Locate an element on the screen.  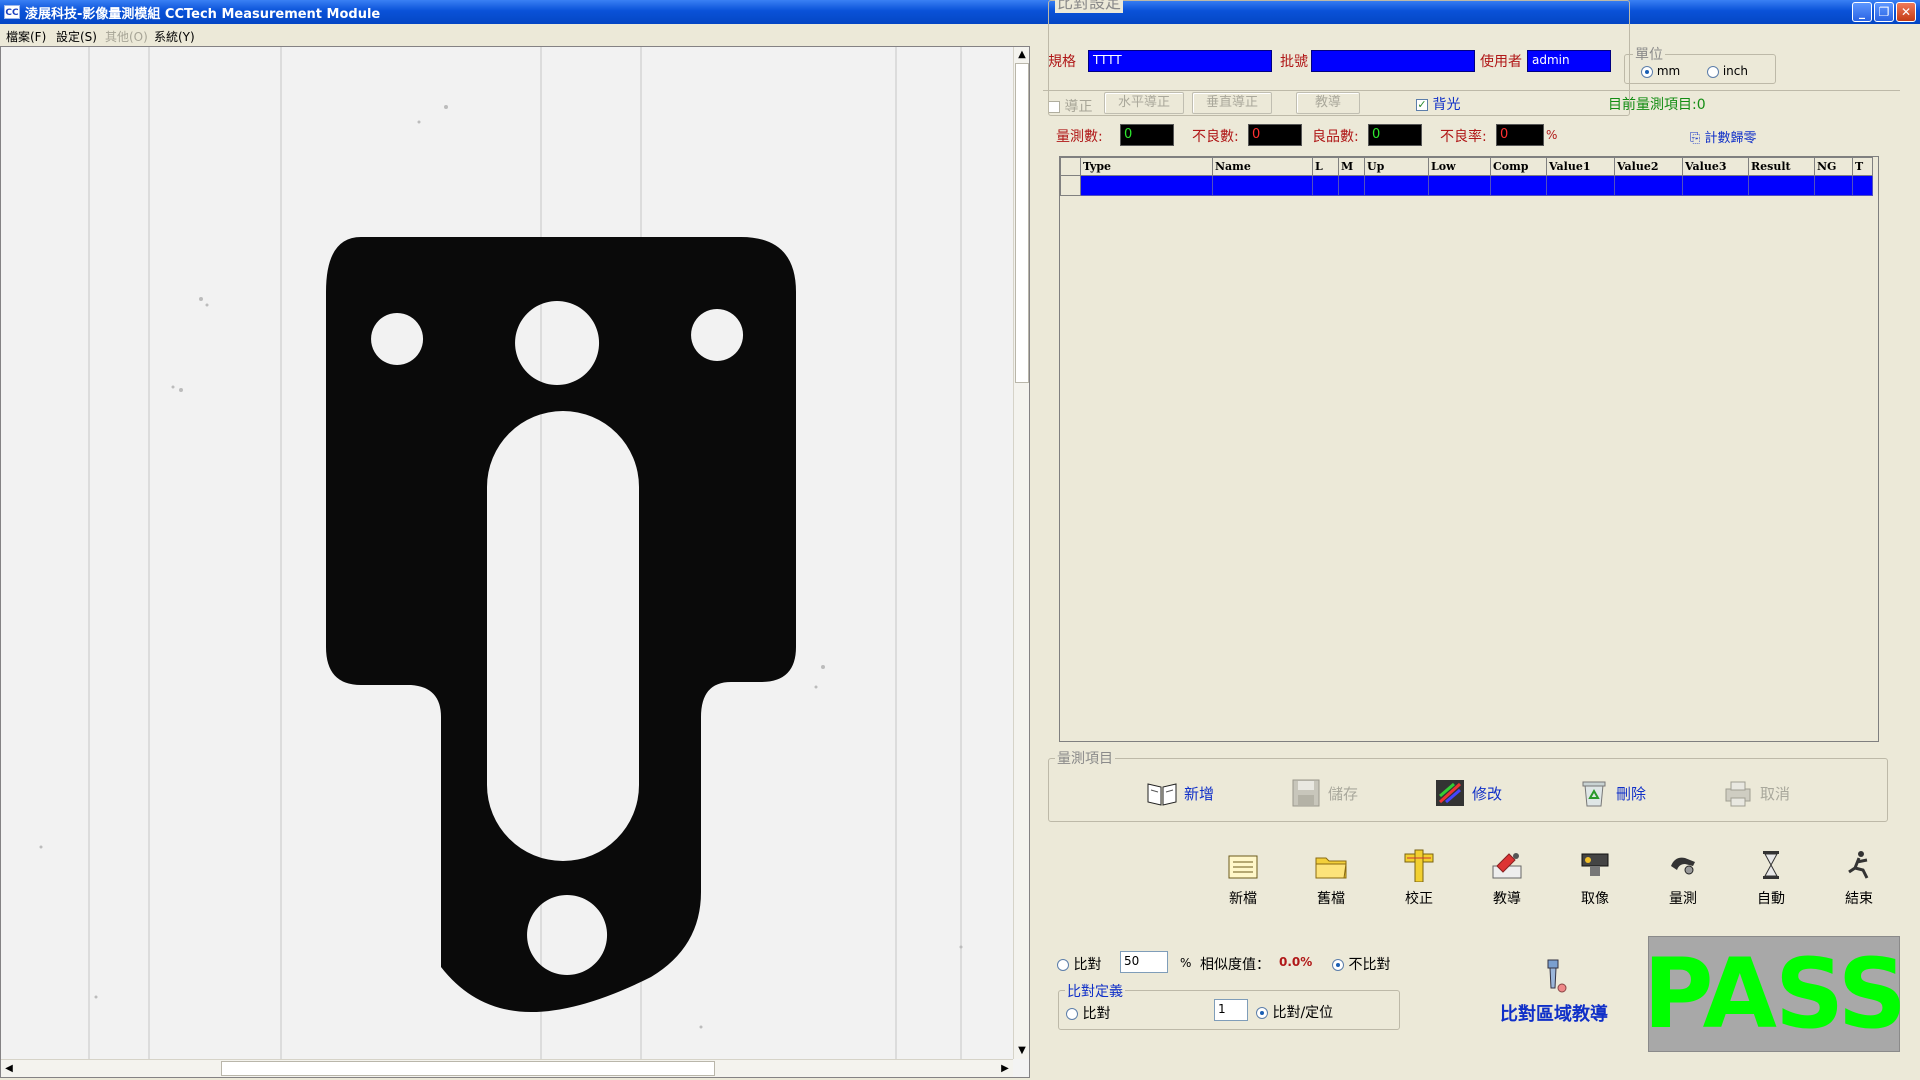
define-compare-radio-option: 比對 is located at coordinates (1088, 1013).